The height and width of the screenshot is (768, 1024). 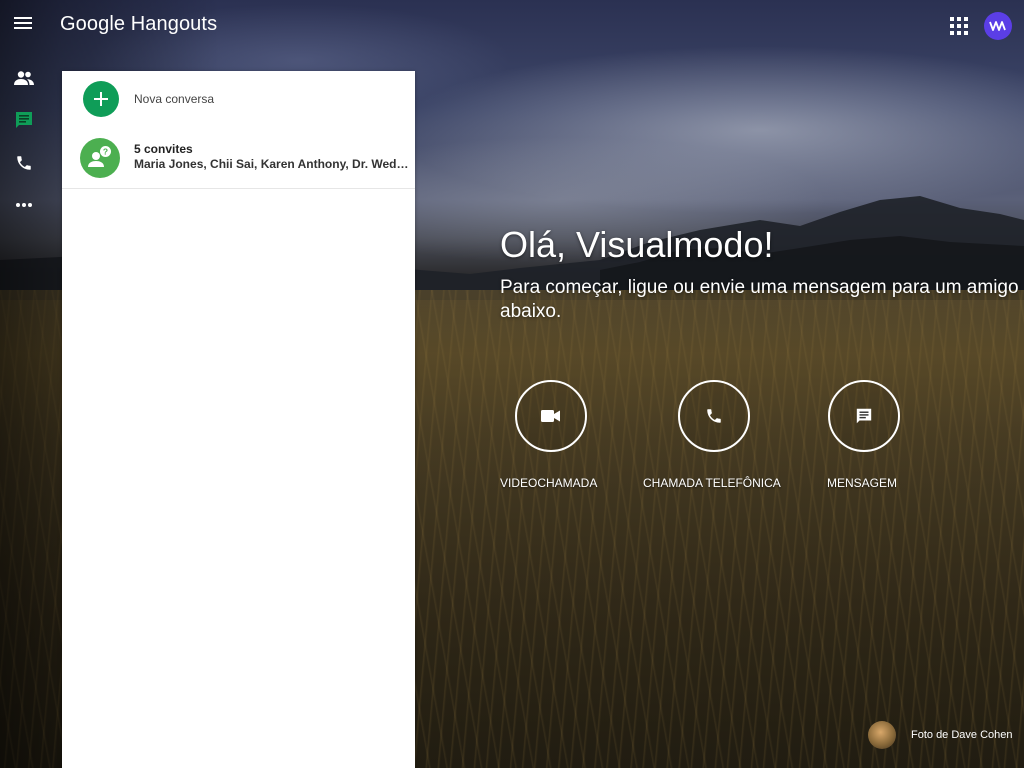 What do you see at coordinates (637, 244) in the screenshot?
I see `welcome-greeting: Olá, Visualmodo!` at bounding box center [637, 244].